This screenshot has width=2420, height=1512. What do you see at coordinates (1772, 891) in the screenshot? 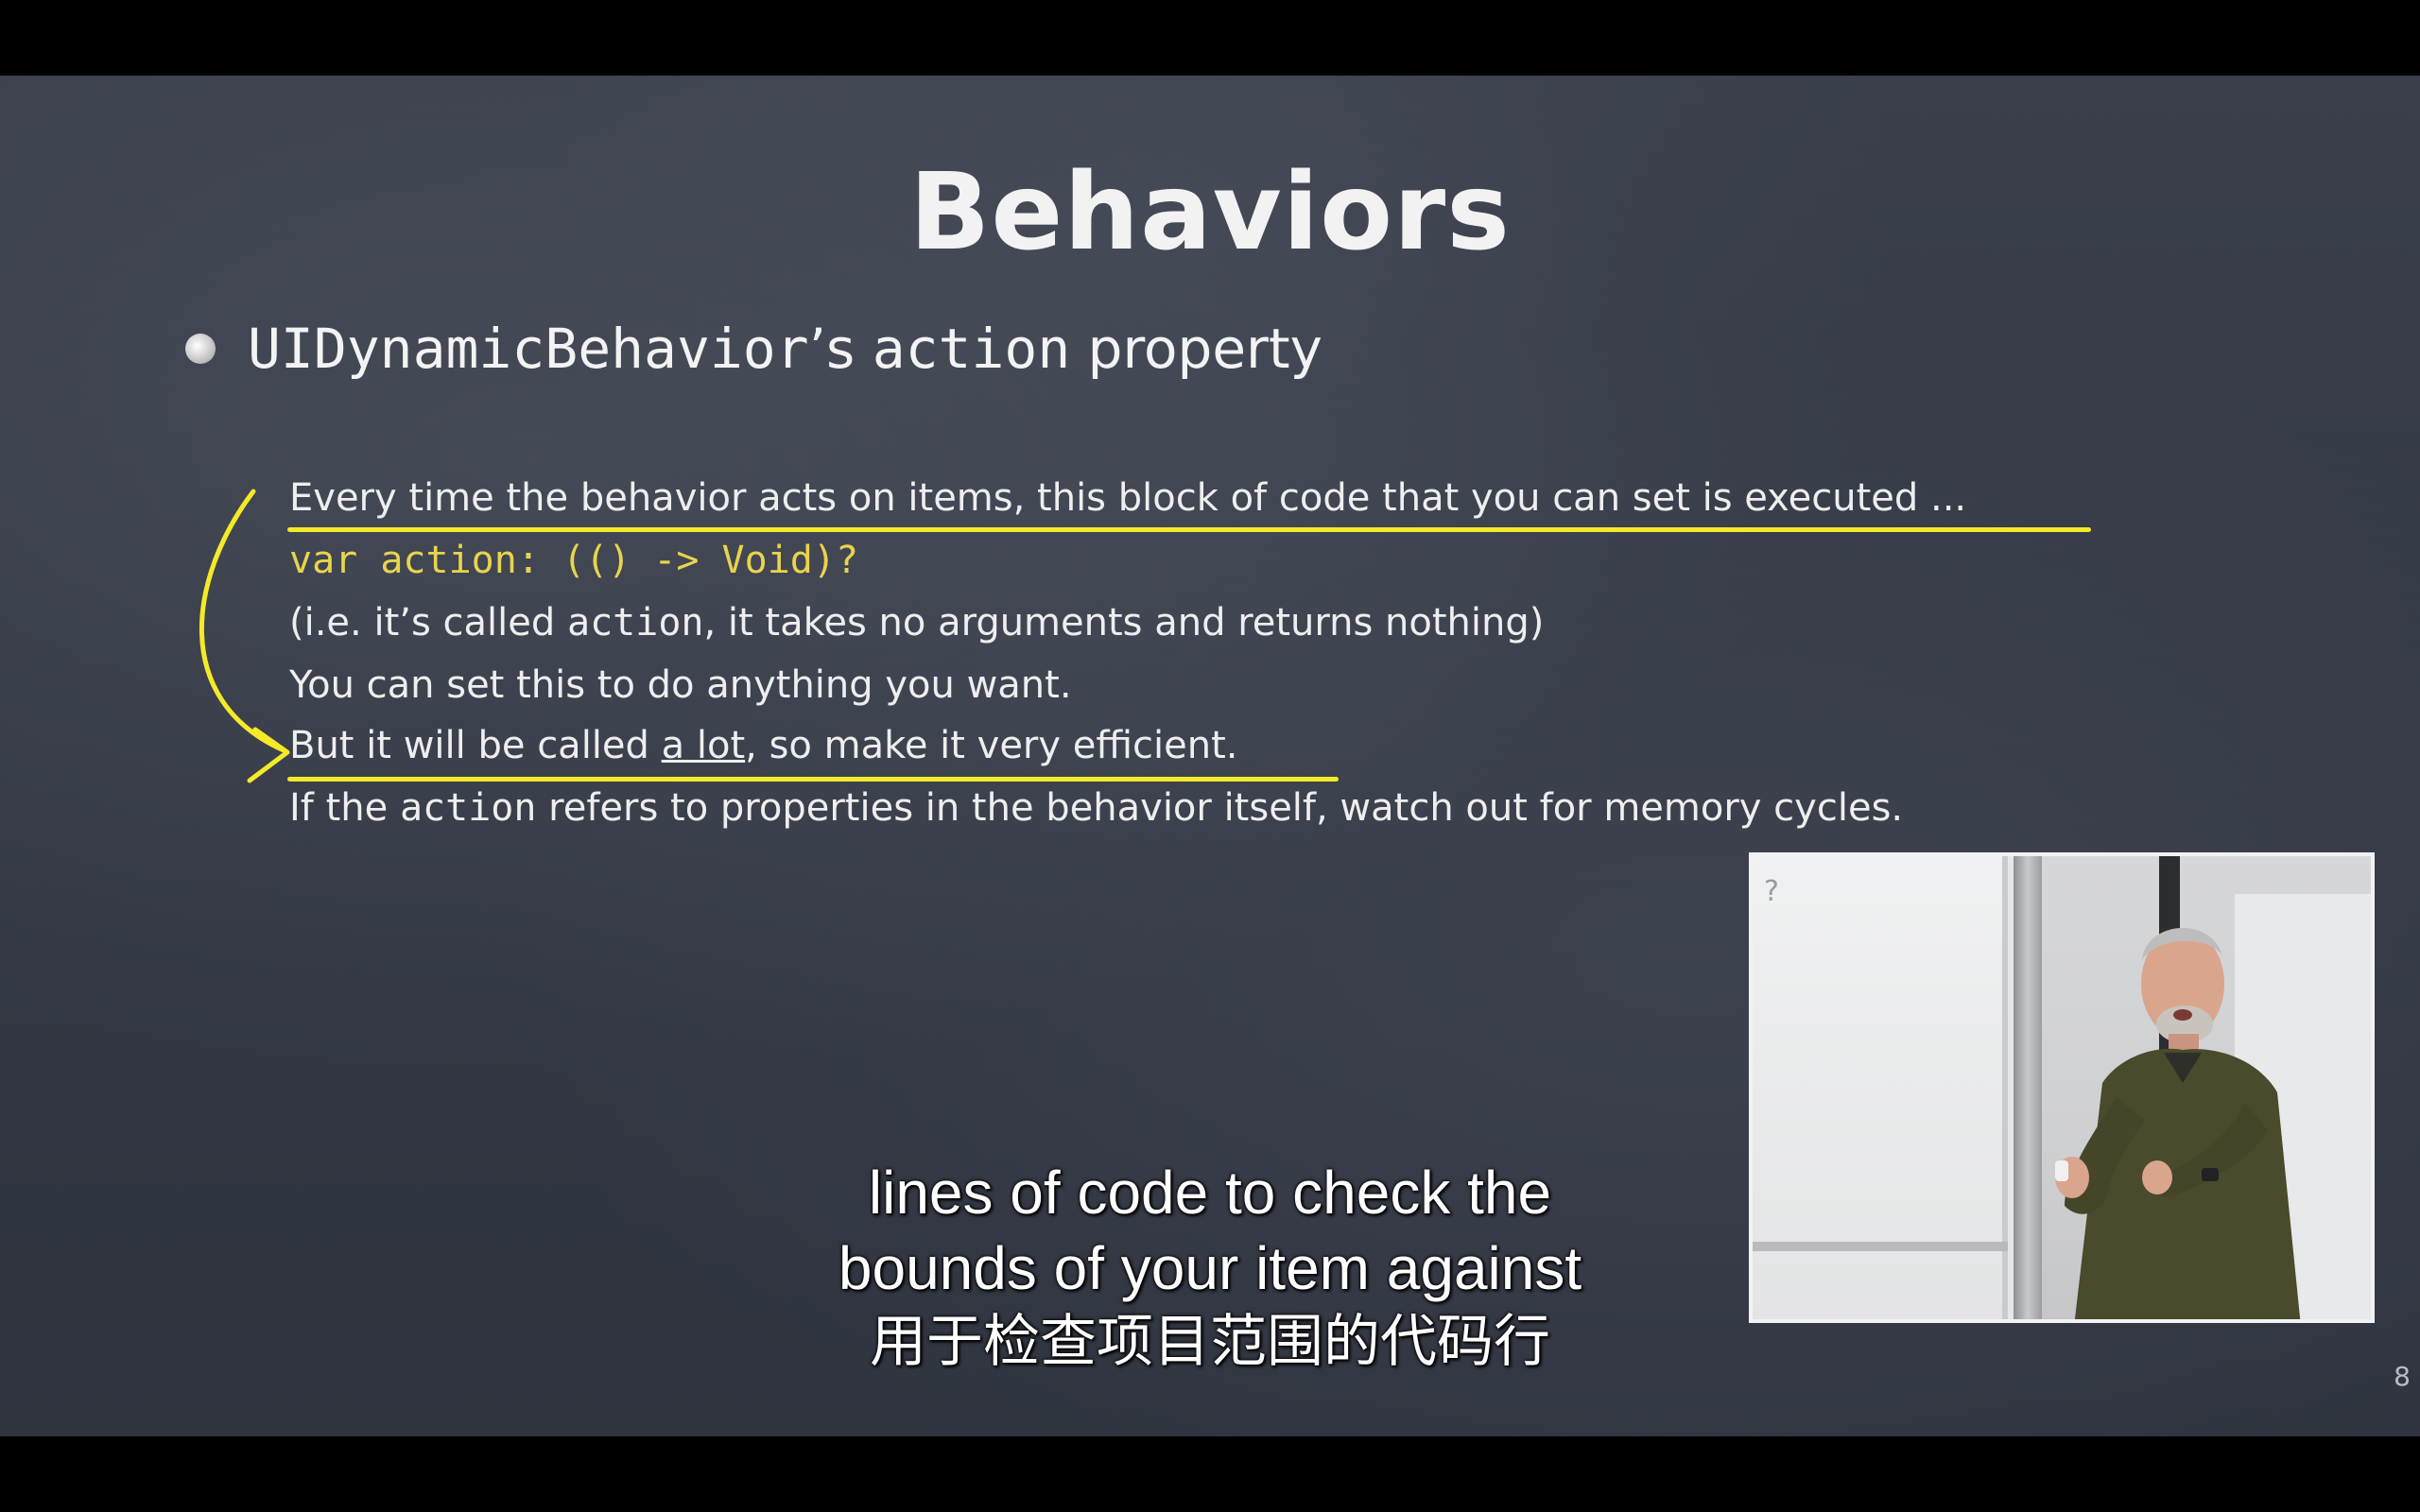
I see `whiteboard-mark: ?` at bounding box center [1772, 891].